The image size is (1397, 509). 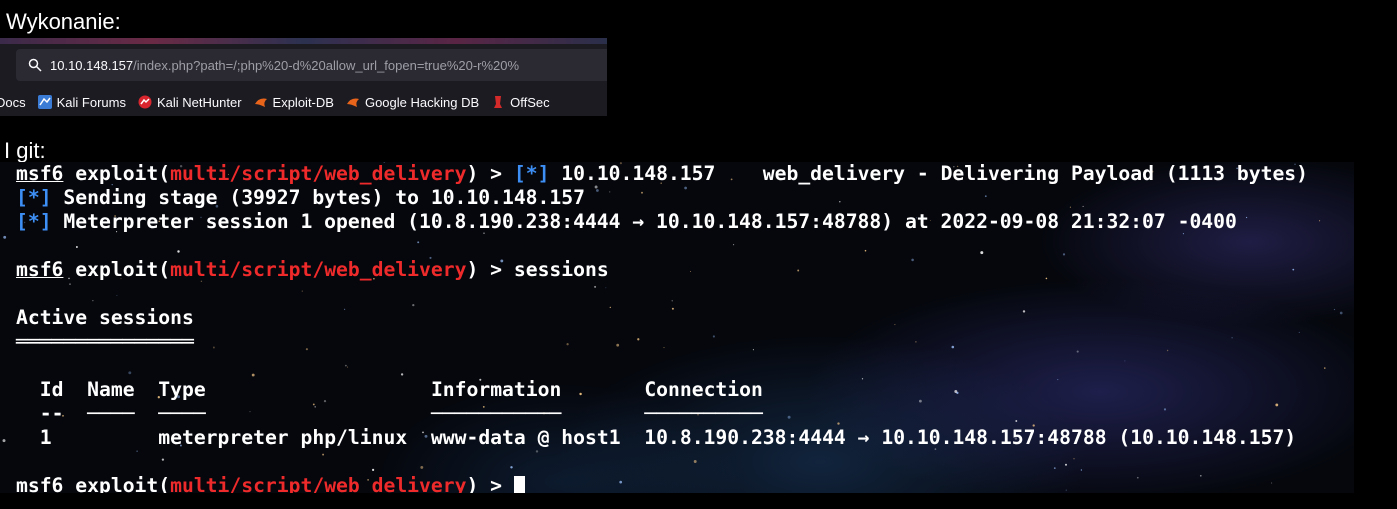 I want to click on col-name-rule: ────, so click(x=111, y=413).